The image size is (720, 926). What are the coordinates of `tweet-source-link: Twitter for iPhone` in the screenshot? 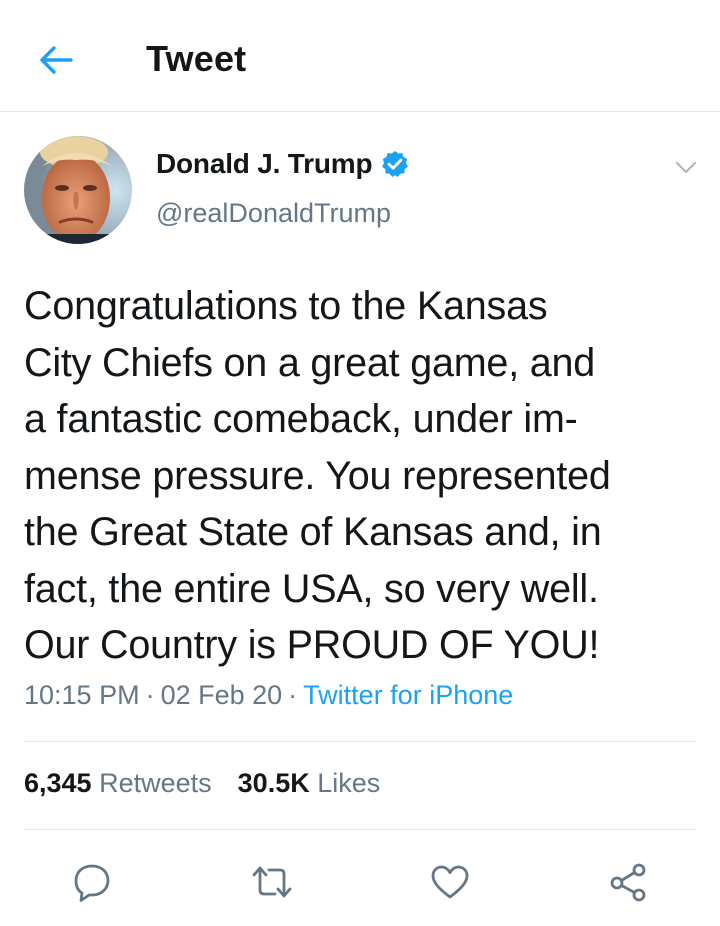 It's located at (408, 695).